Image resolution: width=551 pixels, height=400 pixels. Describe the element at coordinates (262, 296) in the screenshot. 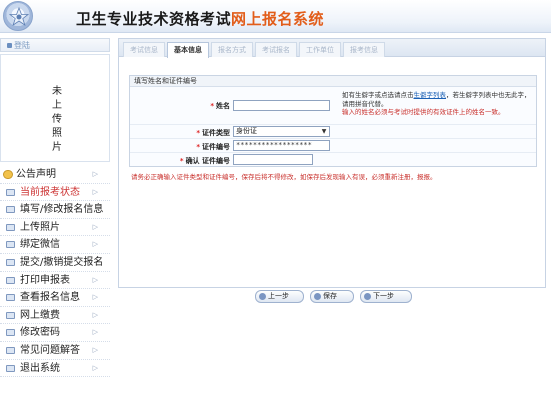

I see `arrow-left-icon` at that location.